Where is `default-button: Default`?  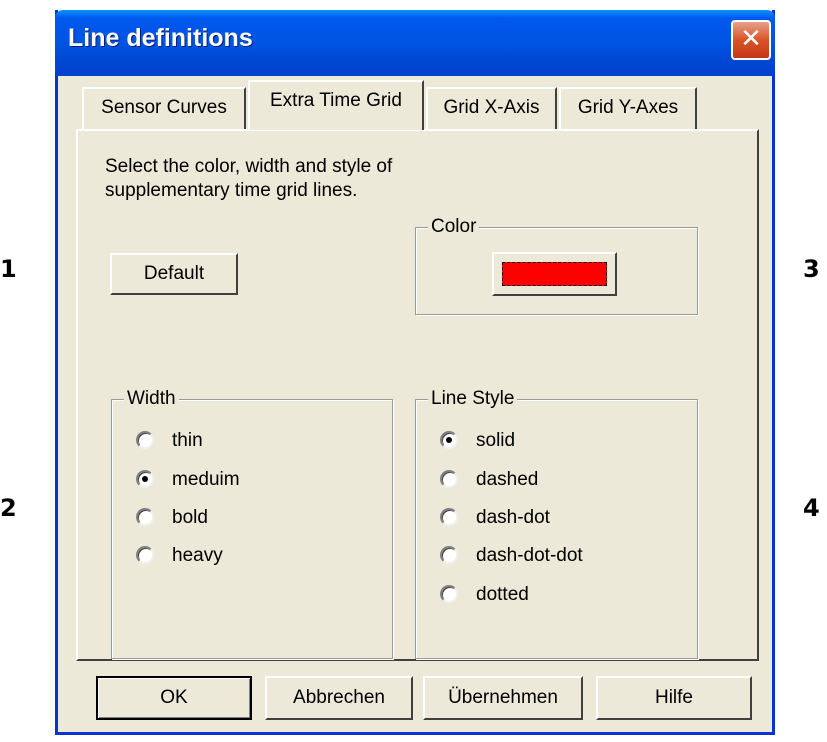
default-button: Default is located at coordinates (174, 274).